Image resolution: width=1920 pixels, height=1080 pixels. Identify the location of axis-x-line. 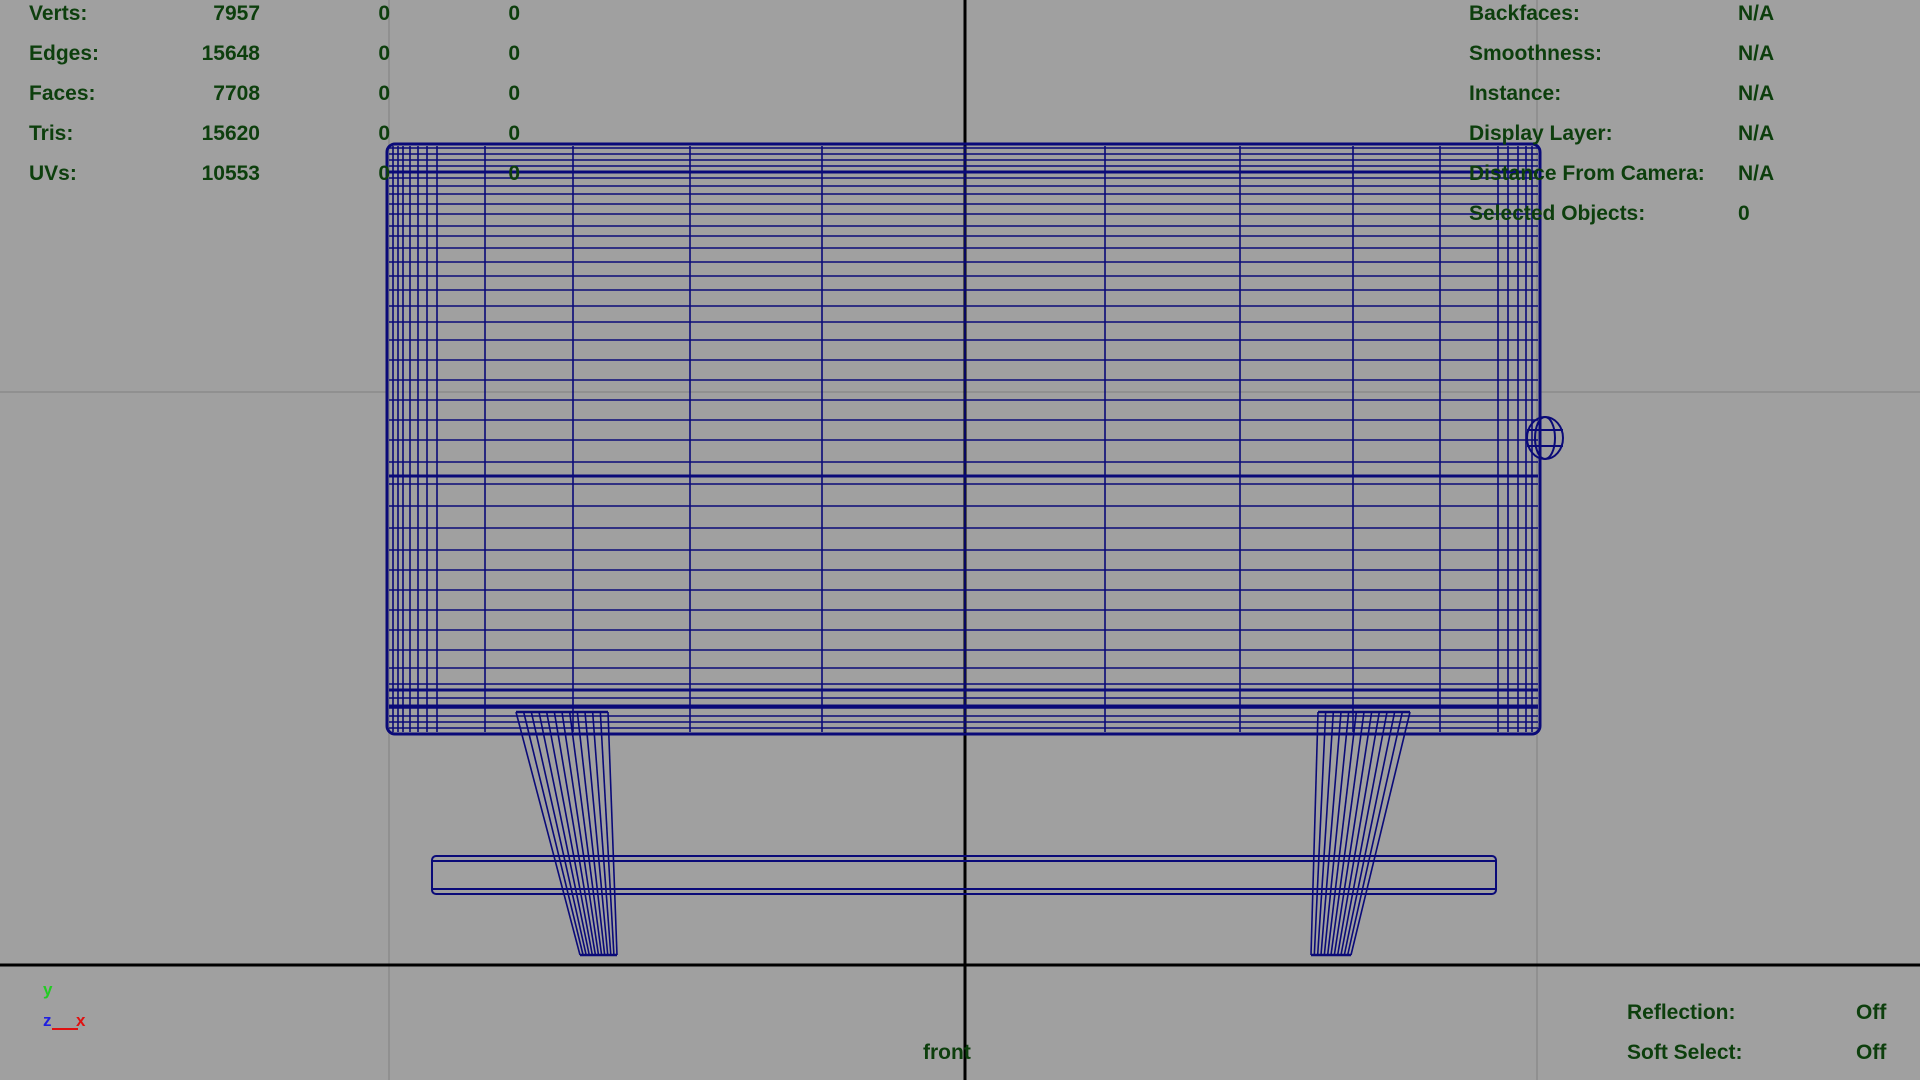
(65, 1029).